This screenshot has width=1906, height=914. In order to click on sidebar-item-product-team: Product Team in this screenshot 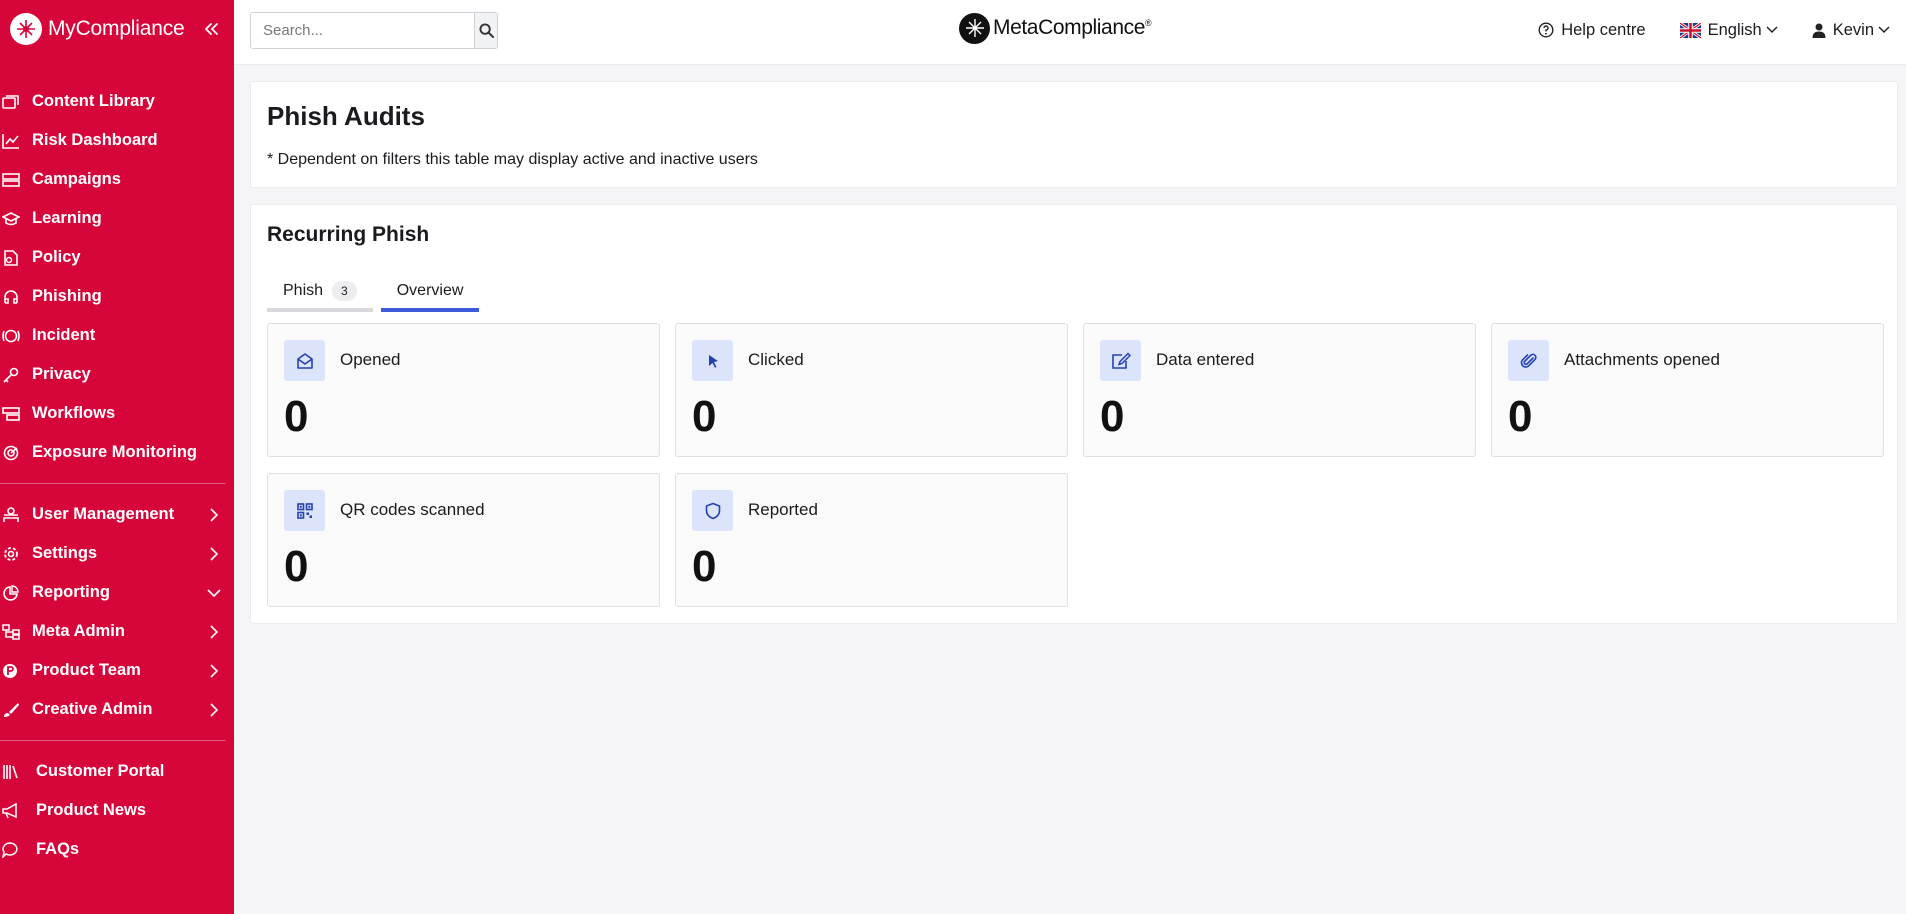, I will do `click(117, 670)`.